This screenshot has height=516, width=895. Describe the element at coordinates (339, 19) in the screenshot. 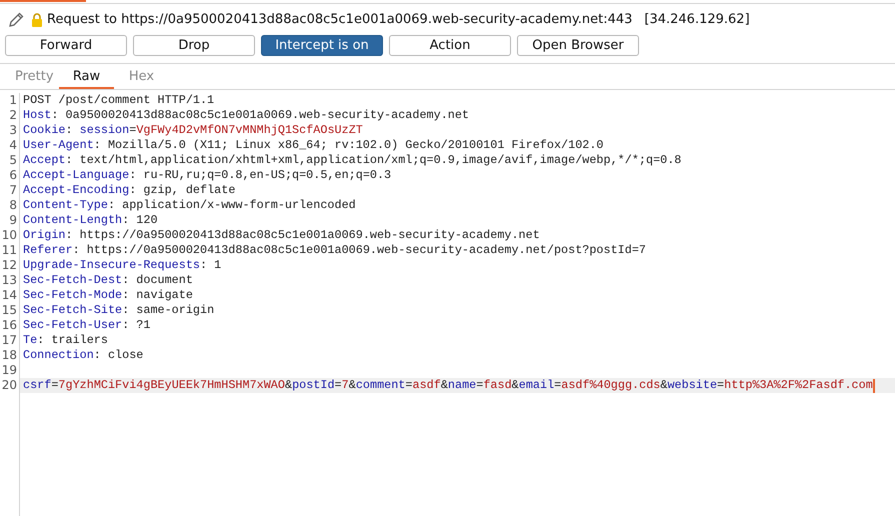

I see `request-url: Request to https://0a9500020413d88ac08c5c1e001a0069.web-security-academy.net:443` at that location.